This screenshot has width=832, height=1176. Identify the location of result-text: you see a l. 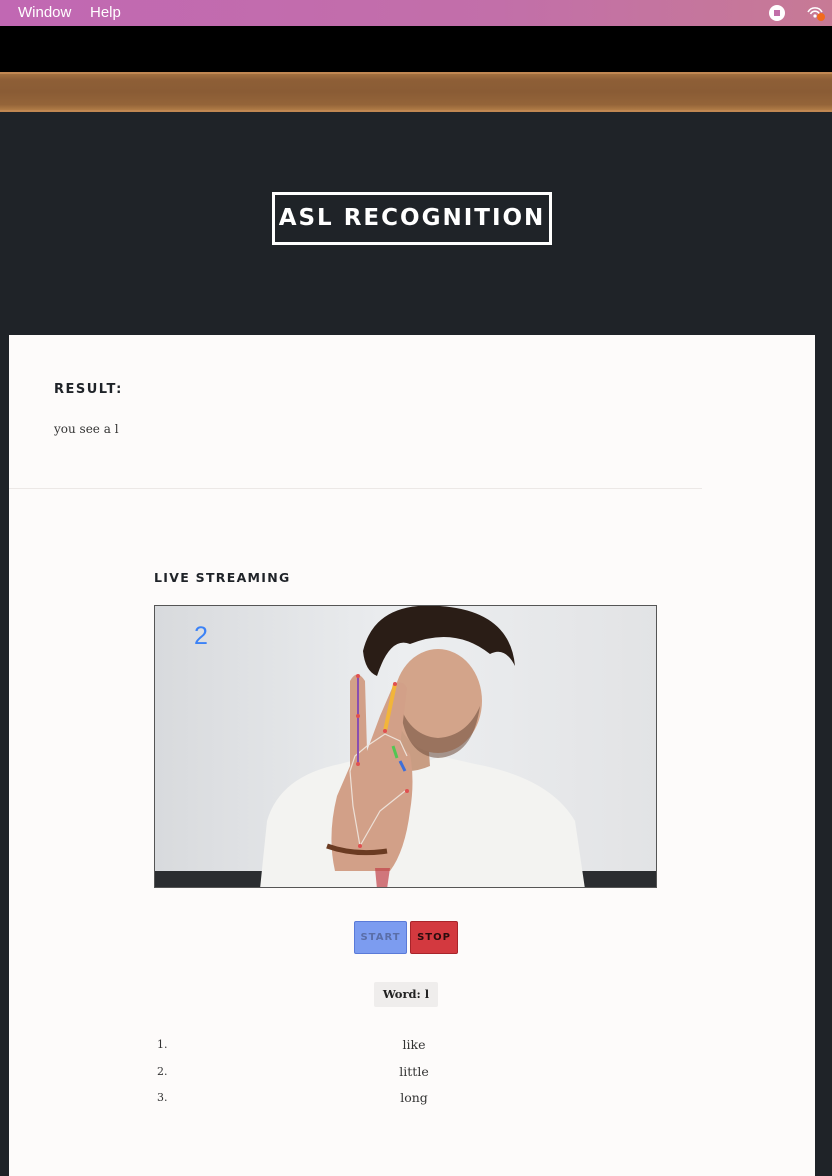
(86, 429).